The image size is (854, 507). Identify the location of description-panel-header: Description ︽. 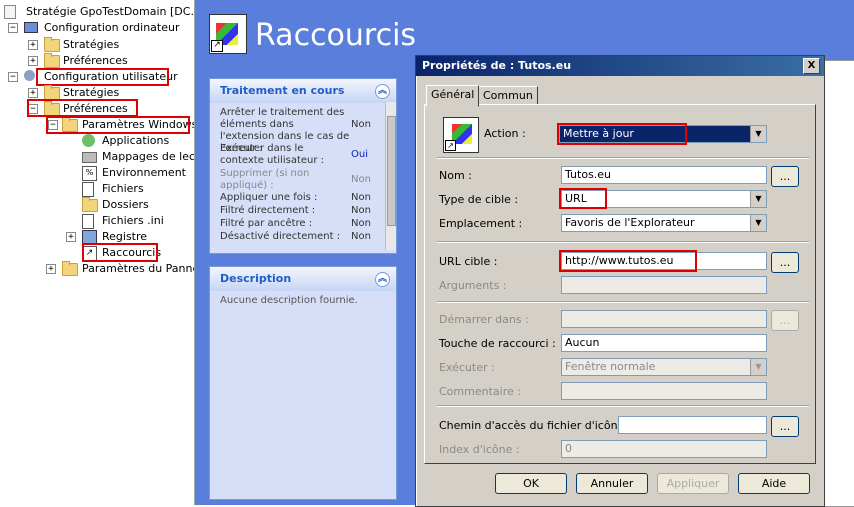
(303, 279).